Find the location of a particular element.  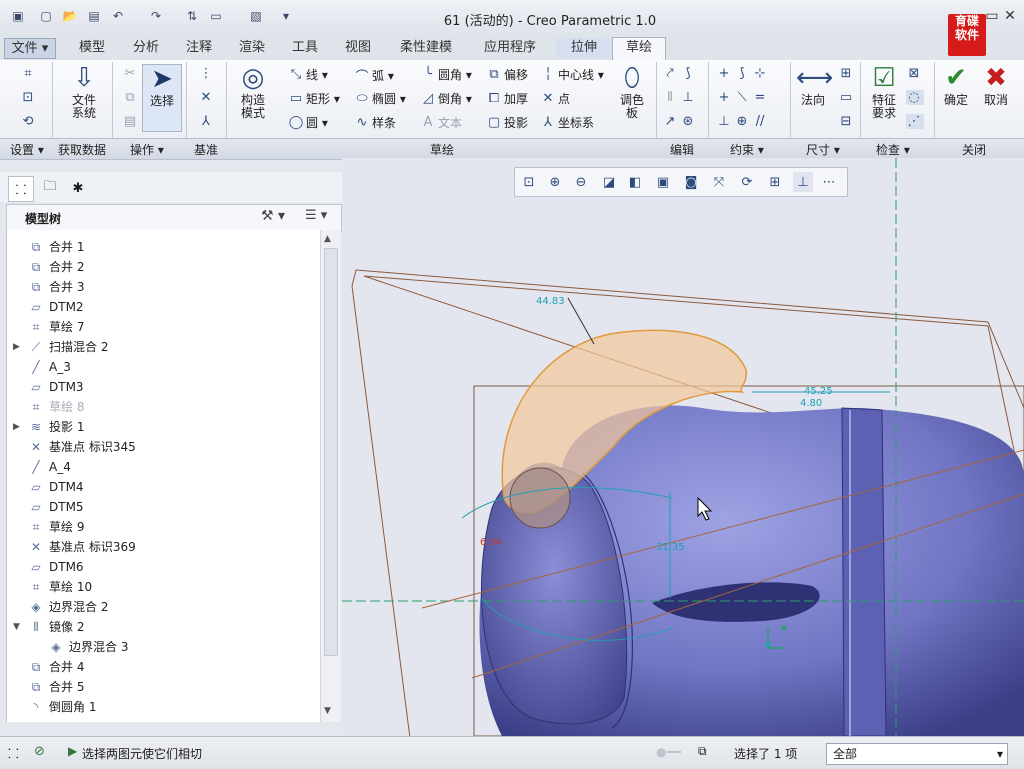

tab-tools: 工具 is located at coordinates (305, 48).